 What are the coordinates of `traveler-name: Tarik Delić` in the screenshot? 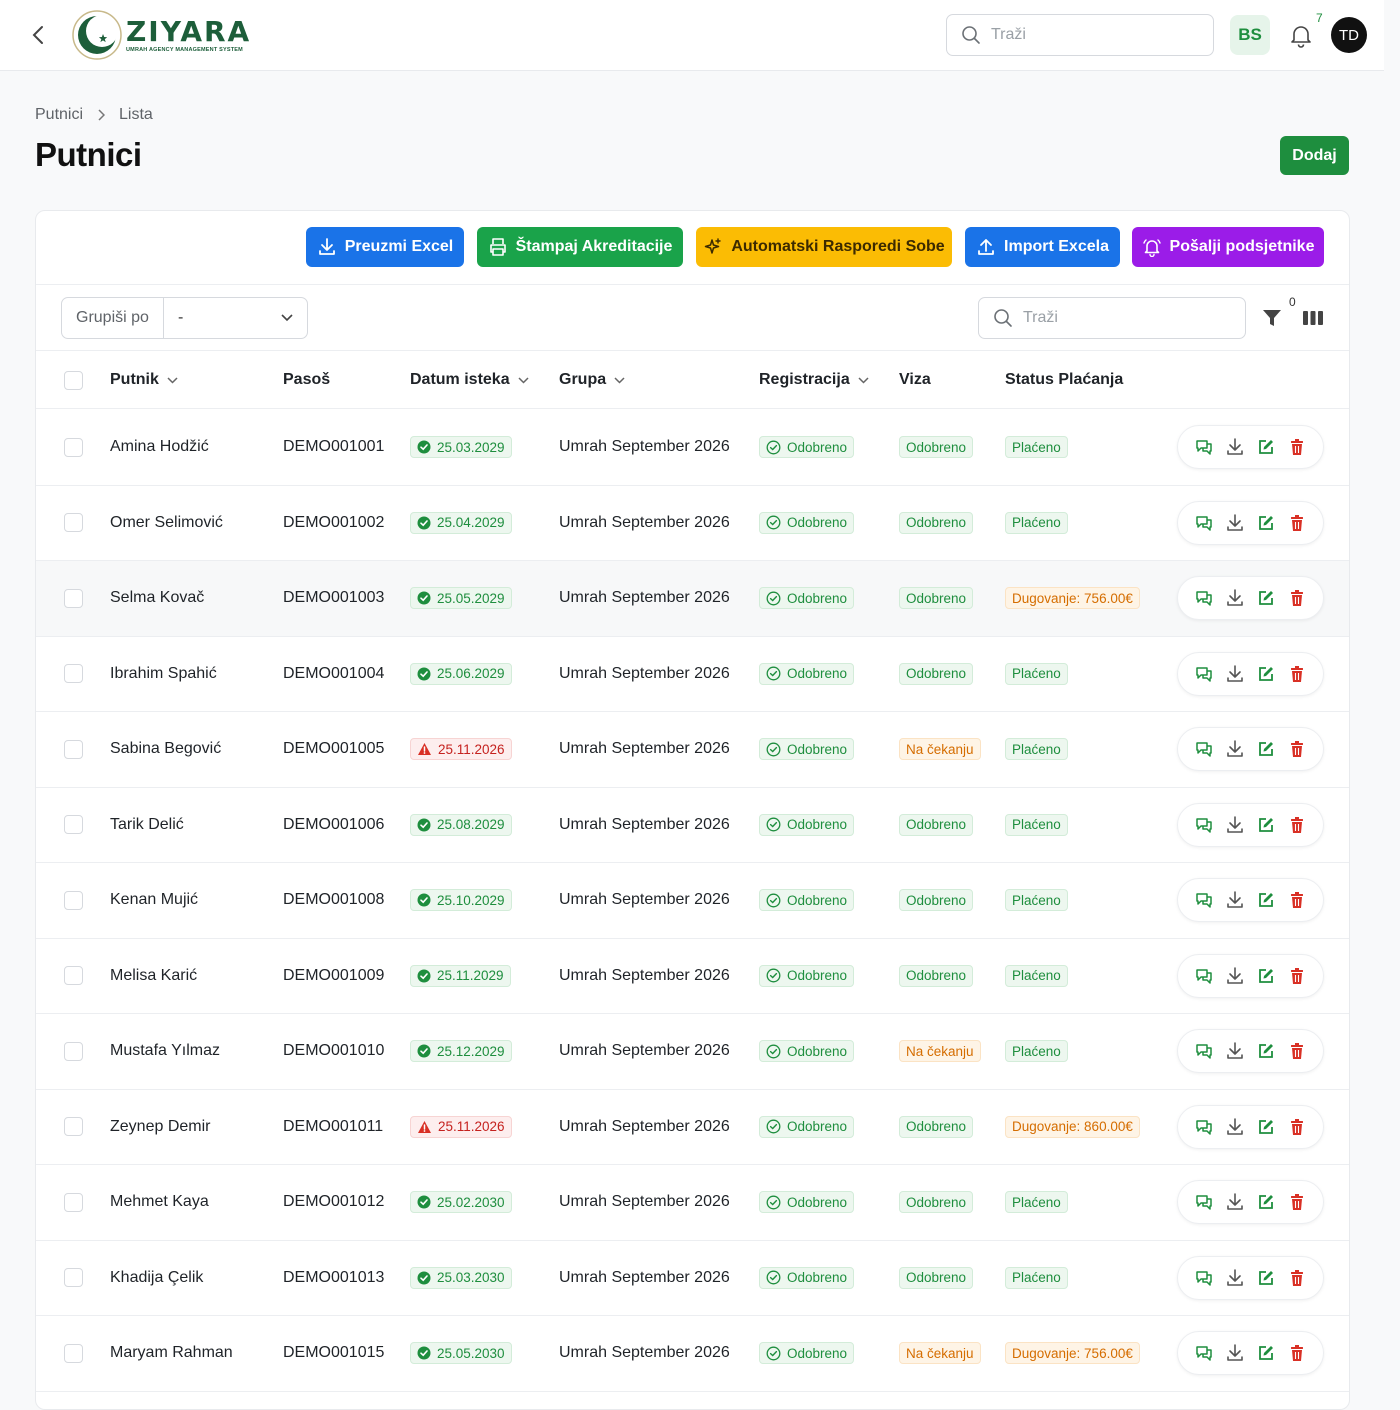 It's located at (147, 825).